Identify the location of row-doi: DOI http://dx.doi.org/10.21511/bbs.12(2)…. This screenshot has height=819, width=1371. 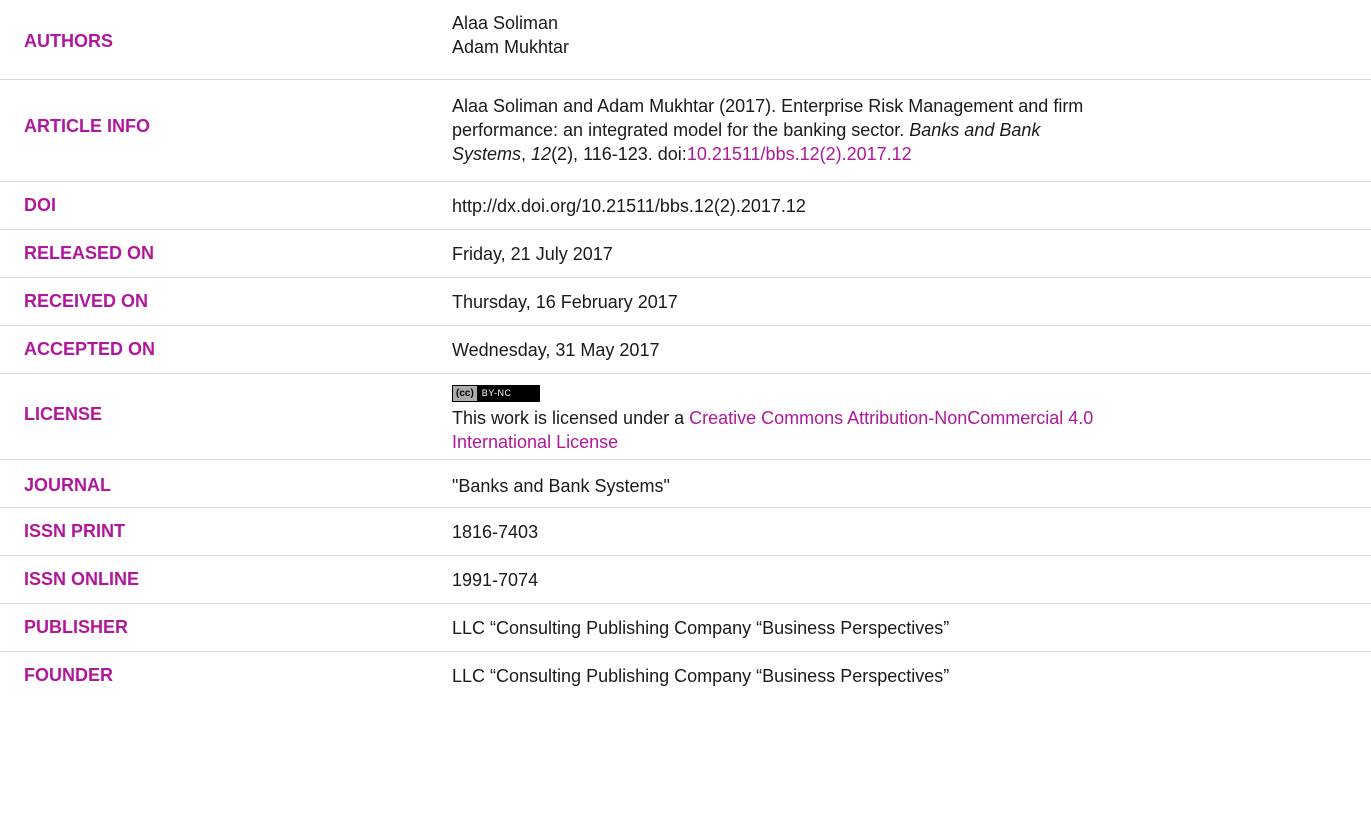
(685, 206).